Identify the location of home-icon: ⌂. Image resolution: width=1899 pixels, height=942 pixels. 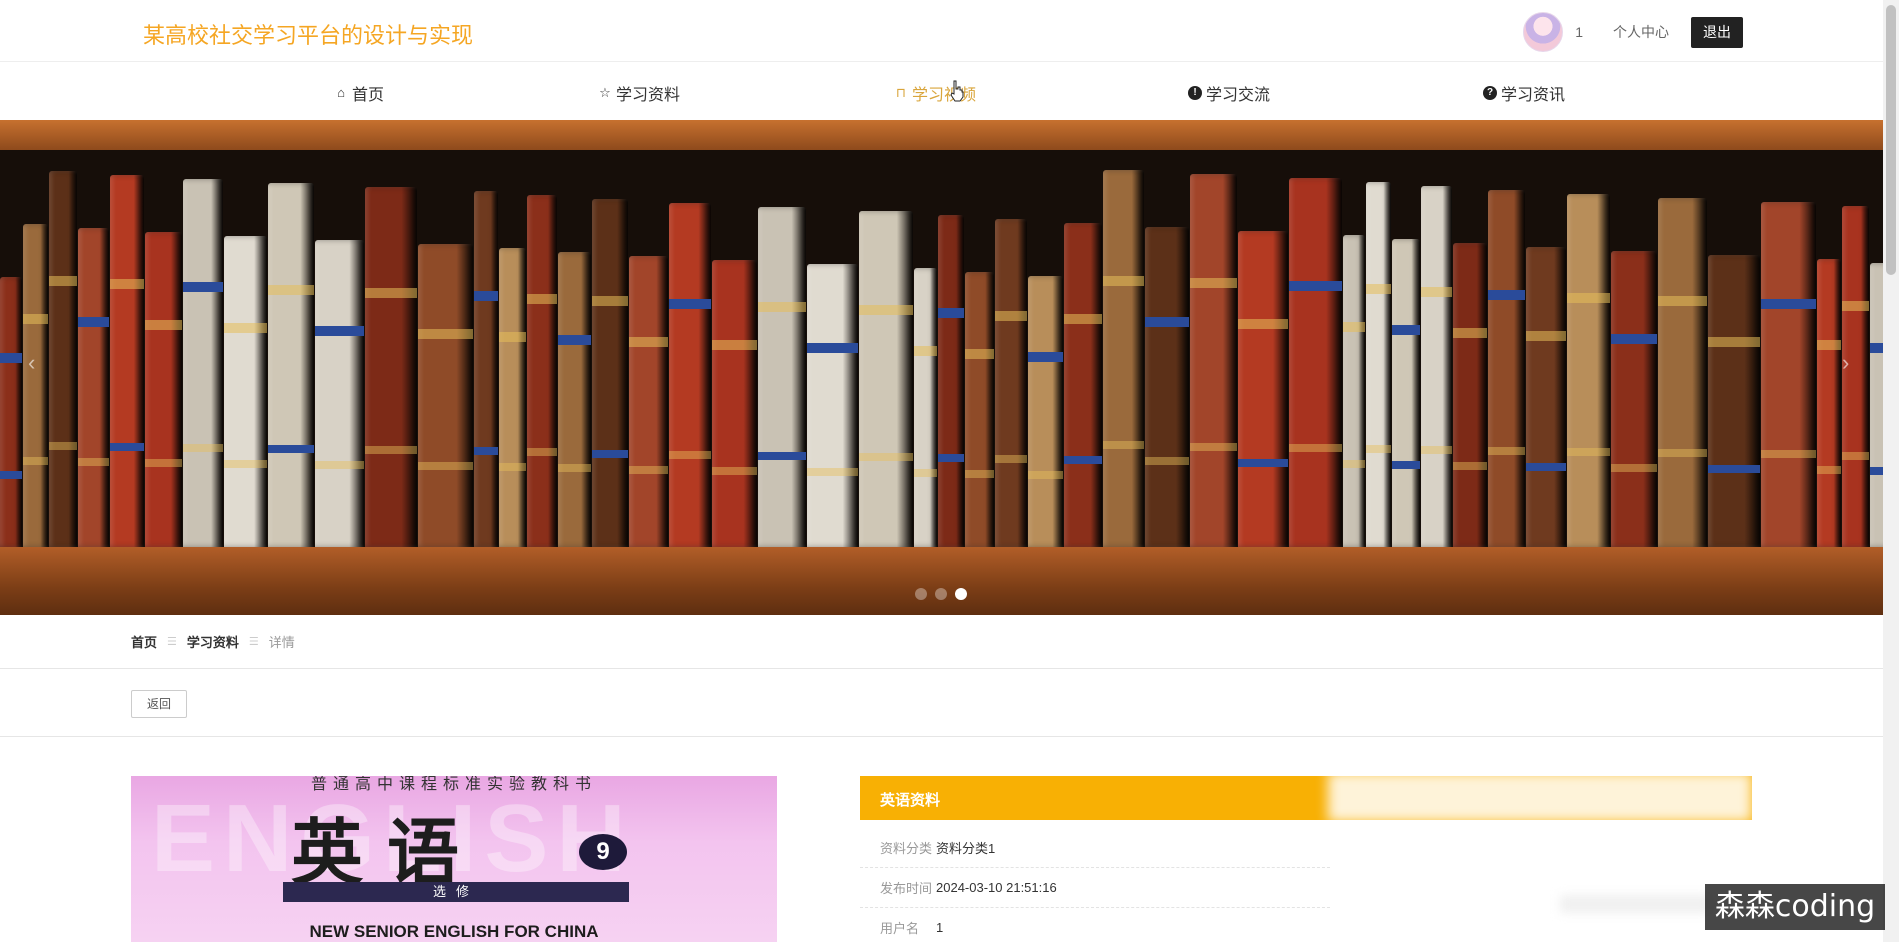
(341, 92).